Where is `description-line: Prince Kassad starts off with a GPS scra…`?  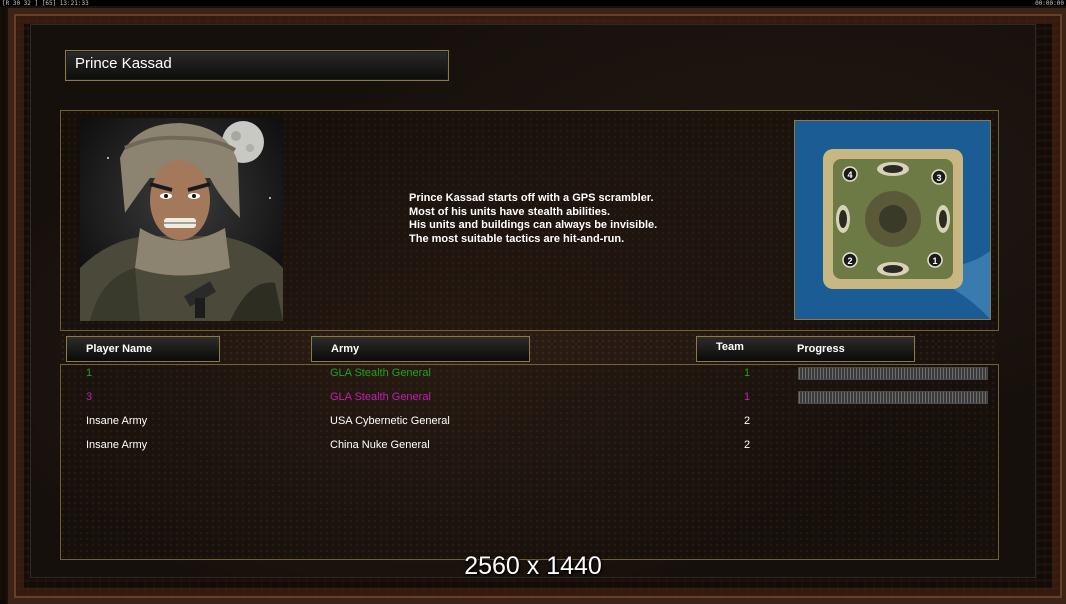 description-line: Prince Kassad starts off with a GPS scra… is located at coordinates (531, 198).